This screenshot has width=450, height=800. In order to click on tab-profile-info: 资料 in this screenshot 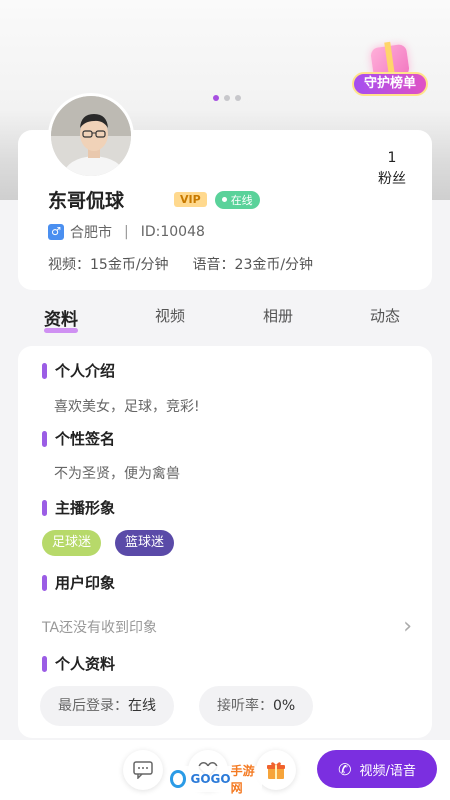, I will do `click(61, 319)`.